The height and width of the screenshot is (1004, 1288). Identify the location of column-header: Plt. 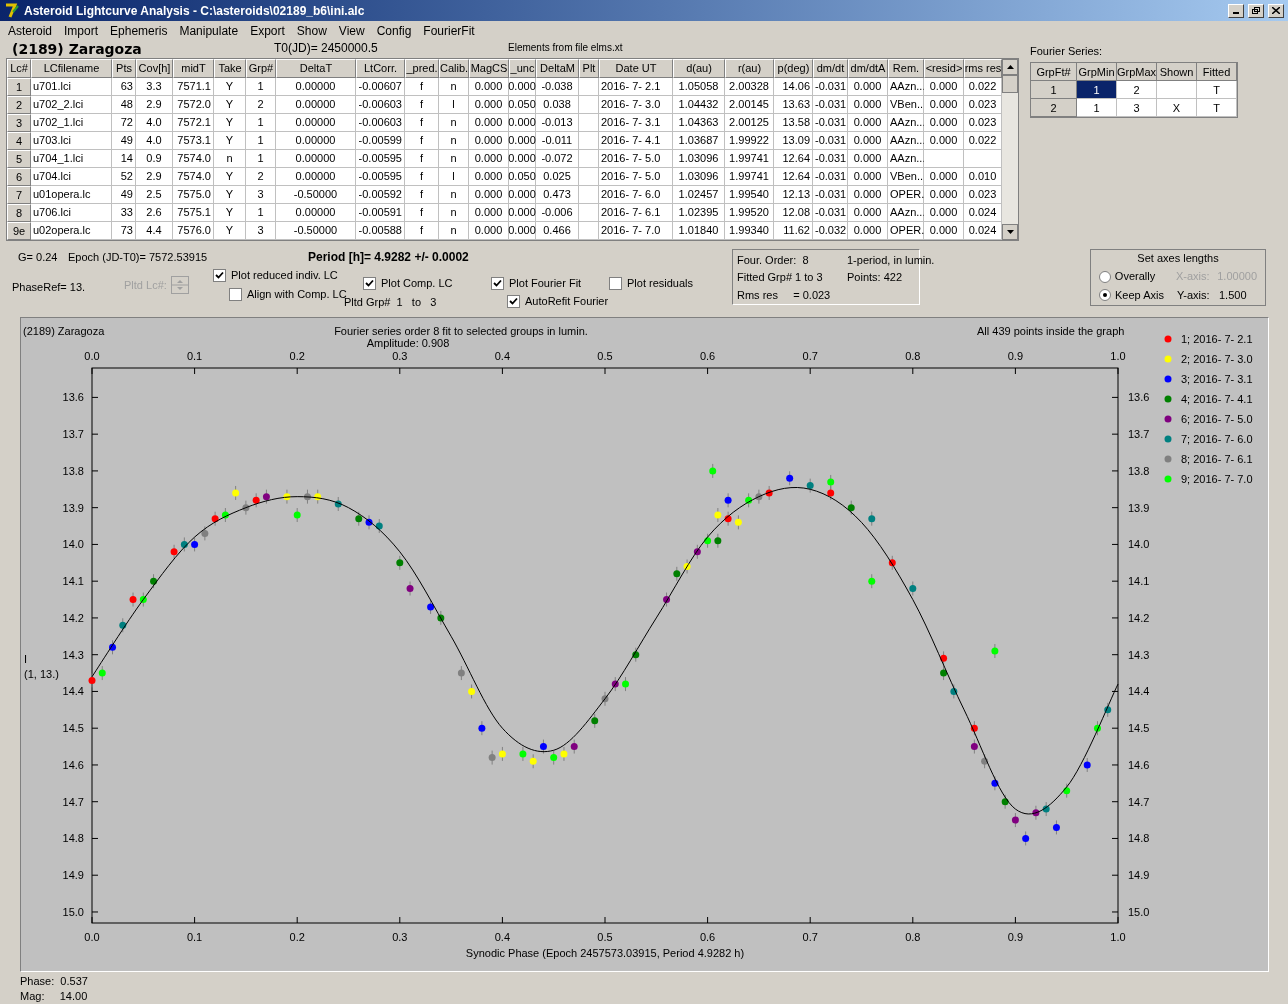
(589, 68).